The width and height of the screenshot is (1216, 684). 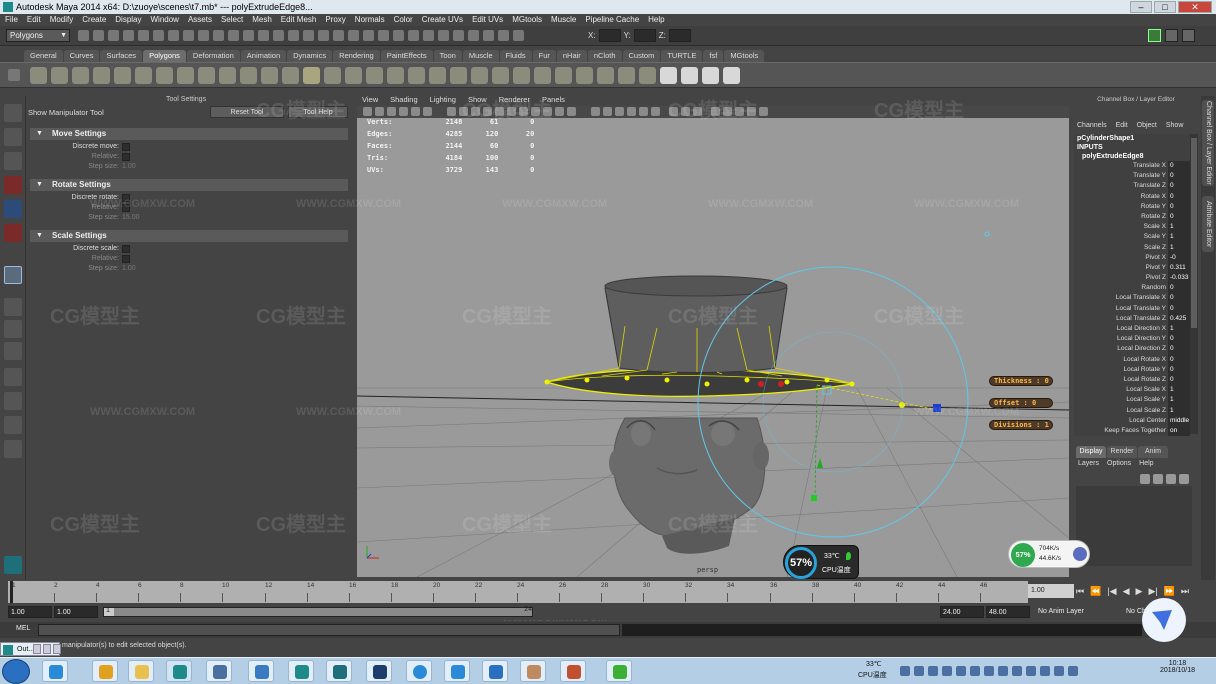 What do you see at coordinates (1147, 126) in the screenshot?
I see `channel-menu-object: Object` at bounding box center [1147, 126].